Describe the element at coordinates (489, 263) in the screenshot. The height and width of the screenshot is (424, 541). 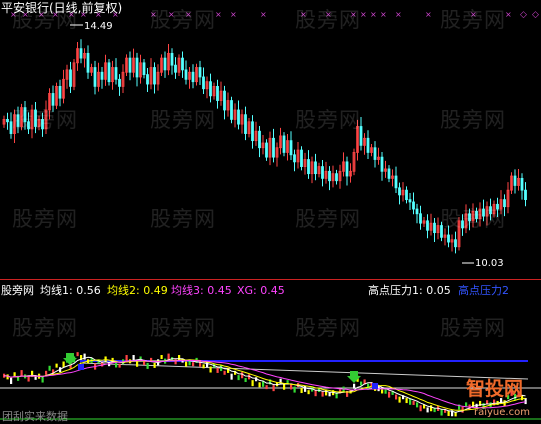
I see `low-price-label: 10.03` at that location.